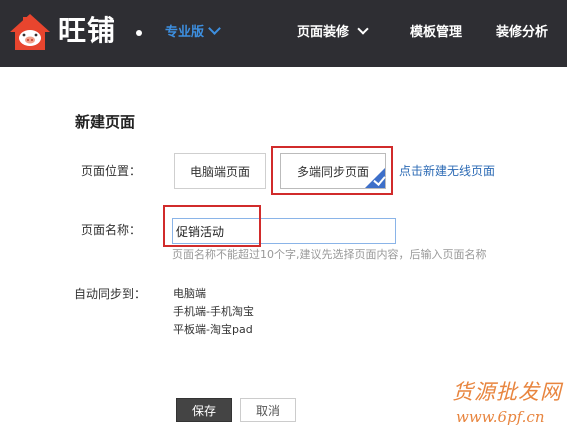 The height and width of the screenshot is (440, 567). I want to click on save-button: 保存, so click(204, 410).